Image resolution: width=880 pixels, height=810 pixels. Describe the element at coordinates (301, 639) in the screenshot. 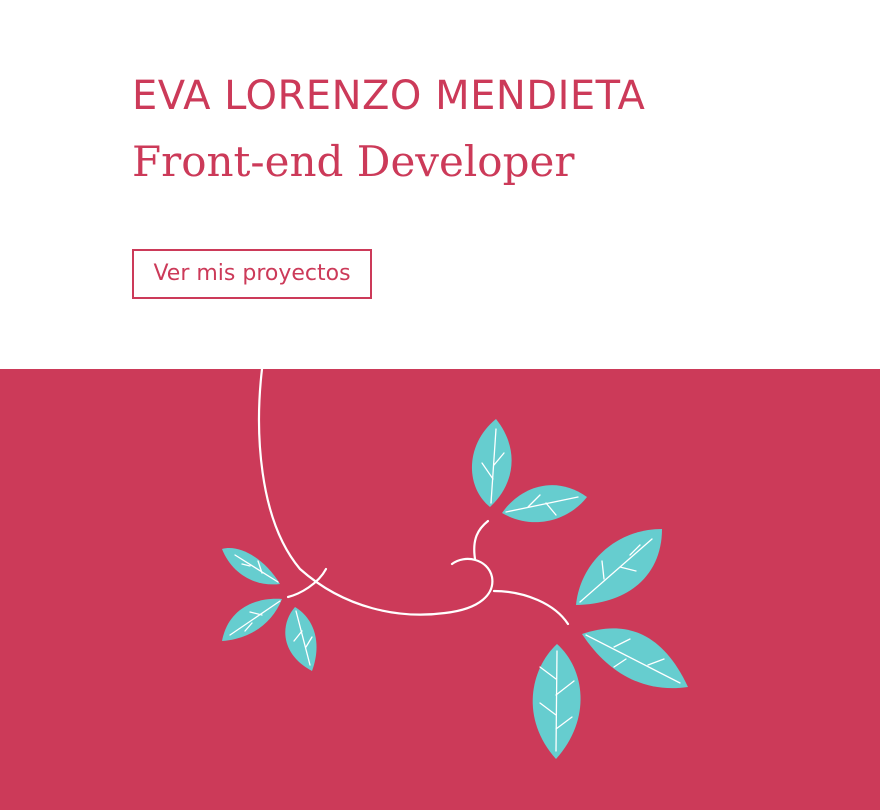

I see `leaf-left-bottom` at that location.